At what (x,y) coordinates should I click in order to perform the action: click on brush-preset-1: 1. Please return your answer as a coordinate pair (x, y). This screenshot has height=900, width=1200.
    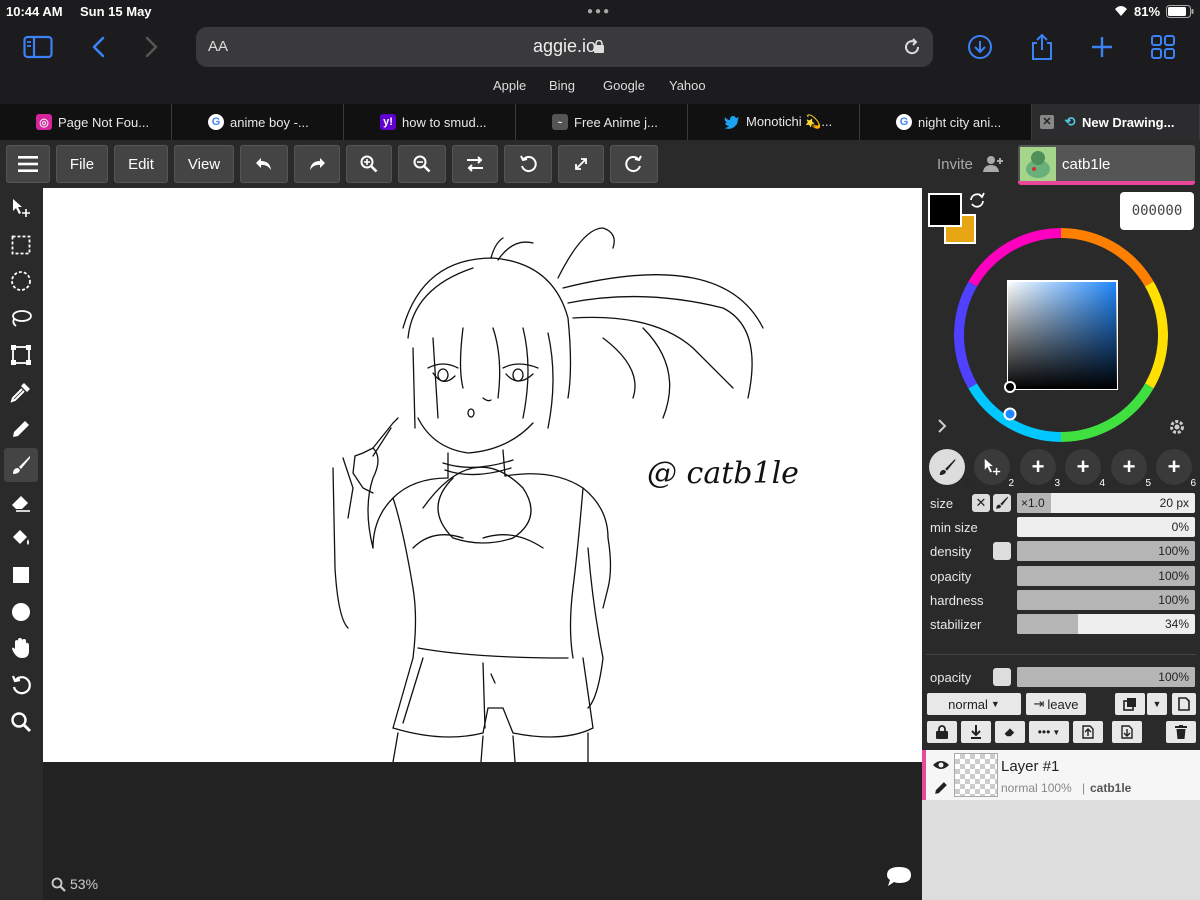
    Looking at the image, I should click on (949, 469).